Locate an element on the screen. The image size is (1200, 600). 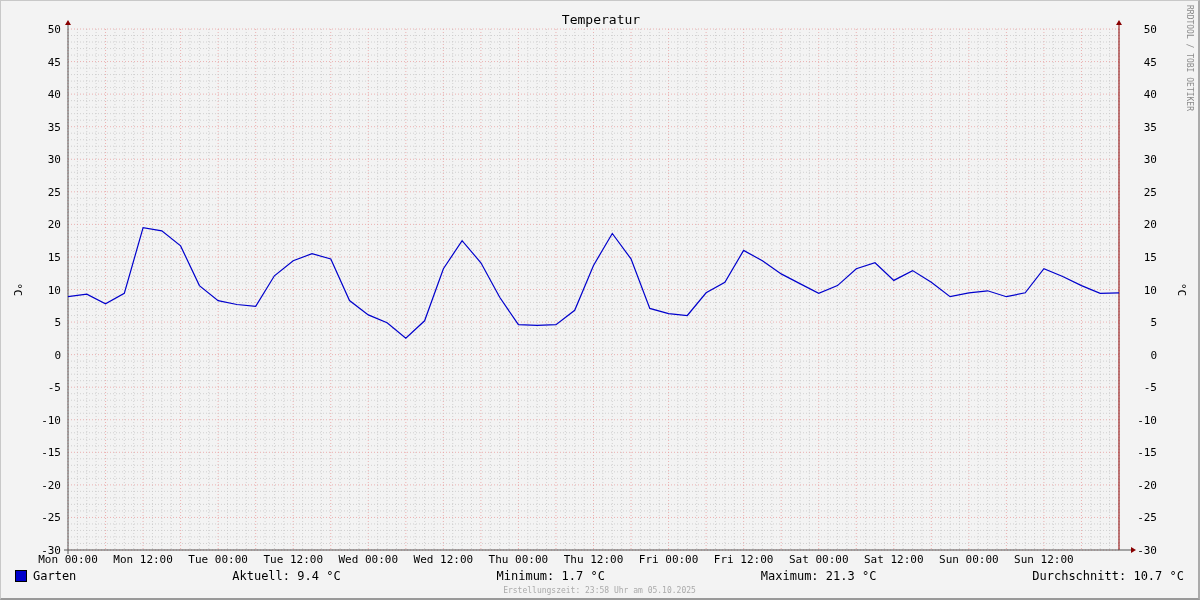
tick-label: Thu 12:00 is located at coordinates (593, 559).